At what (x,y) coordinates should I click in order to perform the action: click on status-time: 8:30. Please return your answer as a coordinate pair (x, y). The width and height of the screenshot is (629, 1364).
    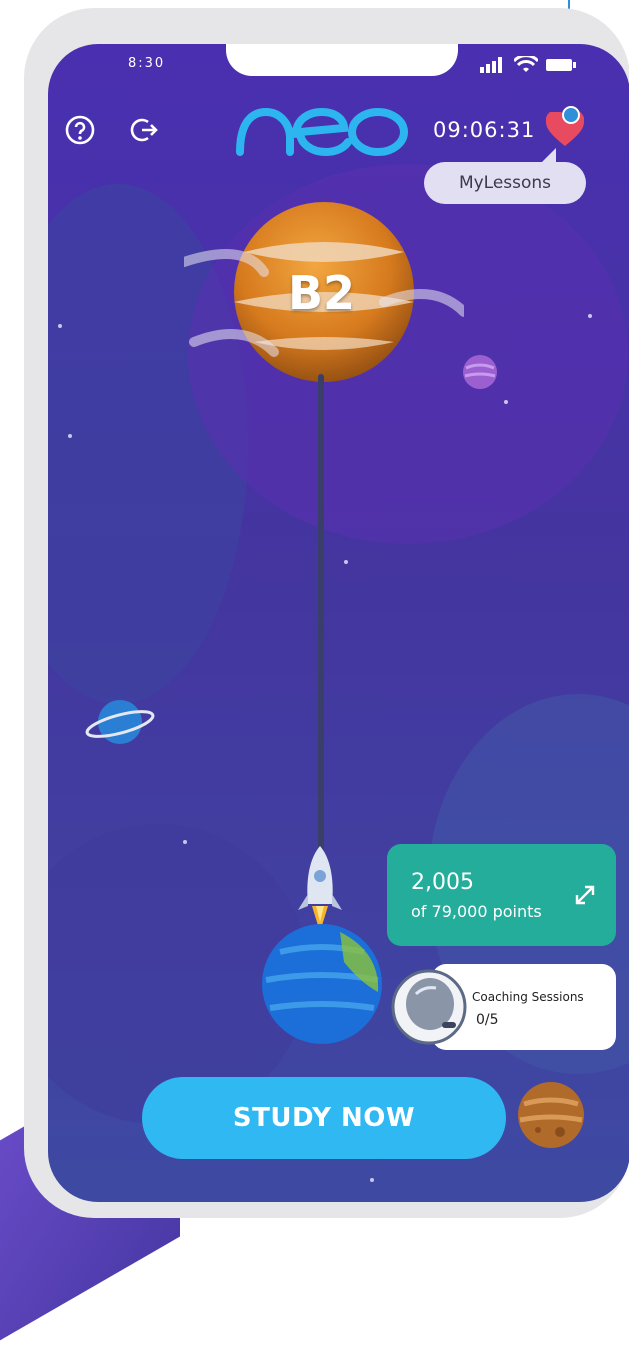
    Looking at the image, I should click on (147, 63).